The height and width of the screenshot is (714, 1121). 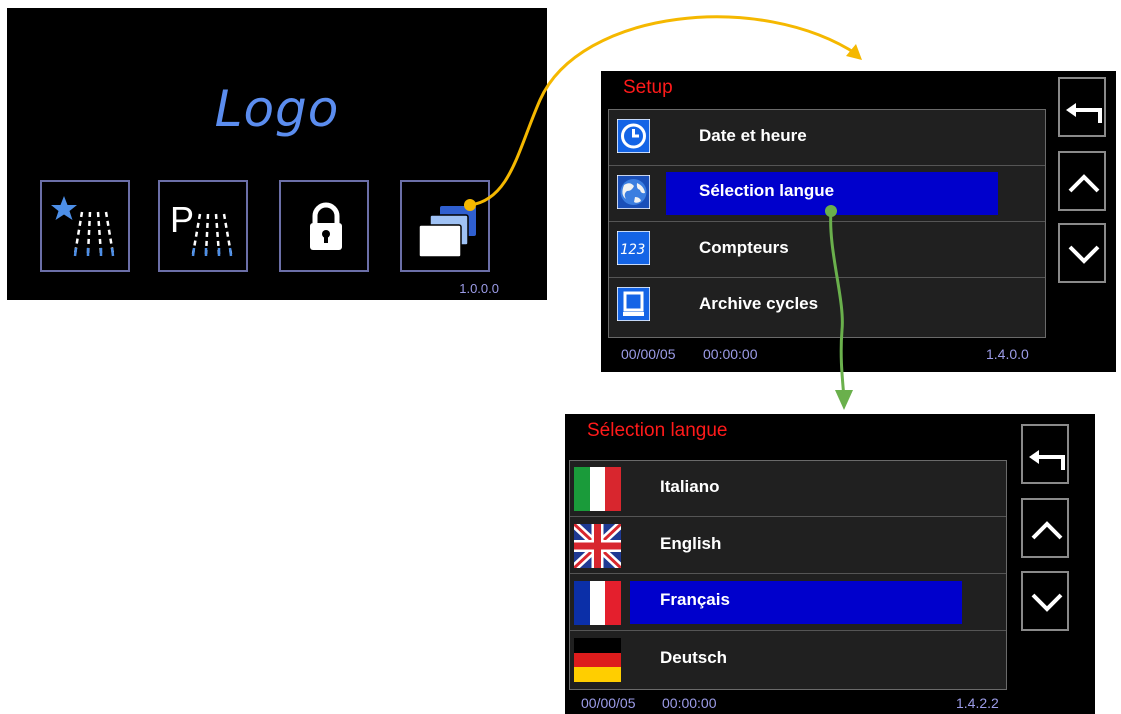 I want to click on orange-connector-arrow, so click(x=663, y=113).